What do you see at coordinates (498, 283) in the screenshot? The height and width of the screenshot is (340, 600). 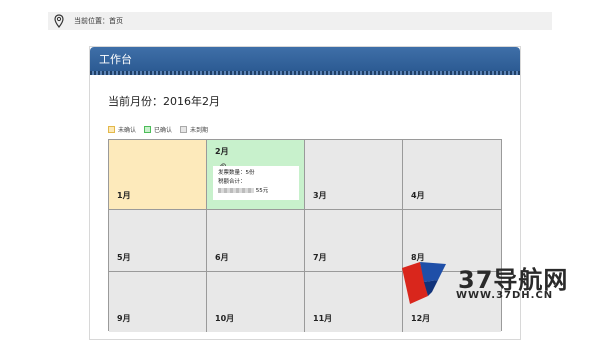 I see `site-watermark: 37导航网 WWW.37DH.CN` at bounding box center [498, 283].